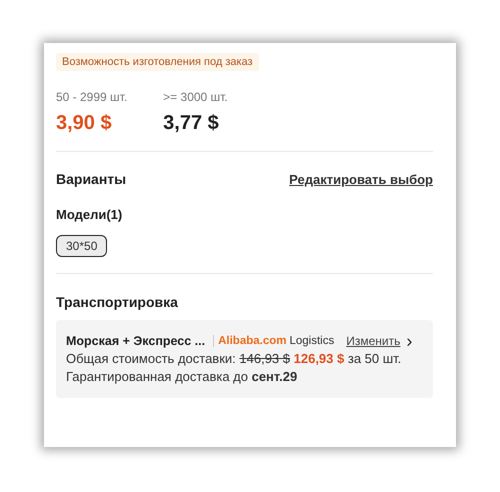  What do you see at coordinates (375, 358) in the screenshot?
I see `quantity-note: за 50 шт.` at bounding box center [375, 358].